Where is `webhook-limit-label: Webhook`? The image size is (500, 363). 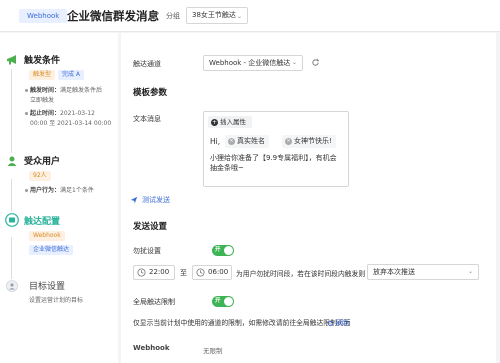 webhook-limit-label: Webhook is located at coordinates (151, 348).